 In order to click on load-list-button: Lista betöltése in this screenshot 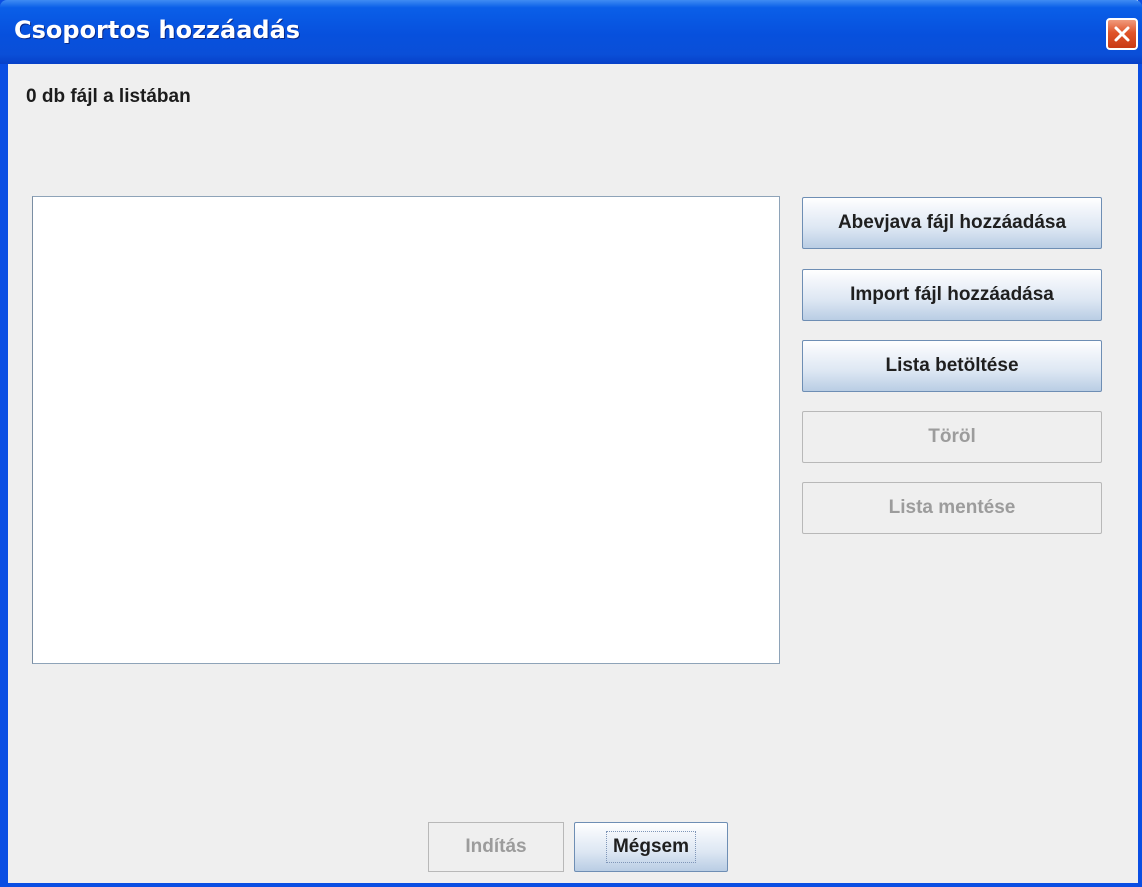, I will do `click(952, 366)`.